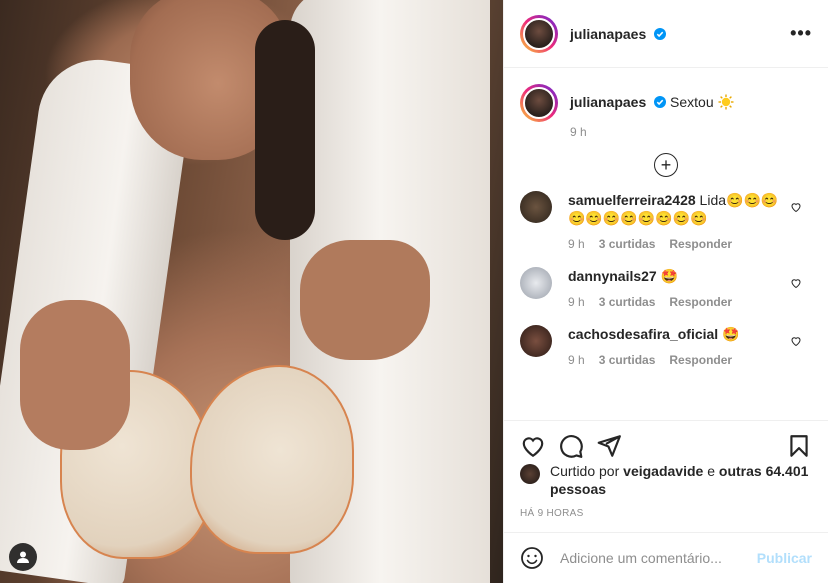  Describe the element at coordinates (578, 132) in the screenshot. I see `caption-time: 9 h` at that location.